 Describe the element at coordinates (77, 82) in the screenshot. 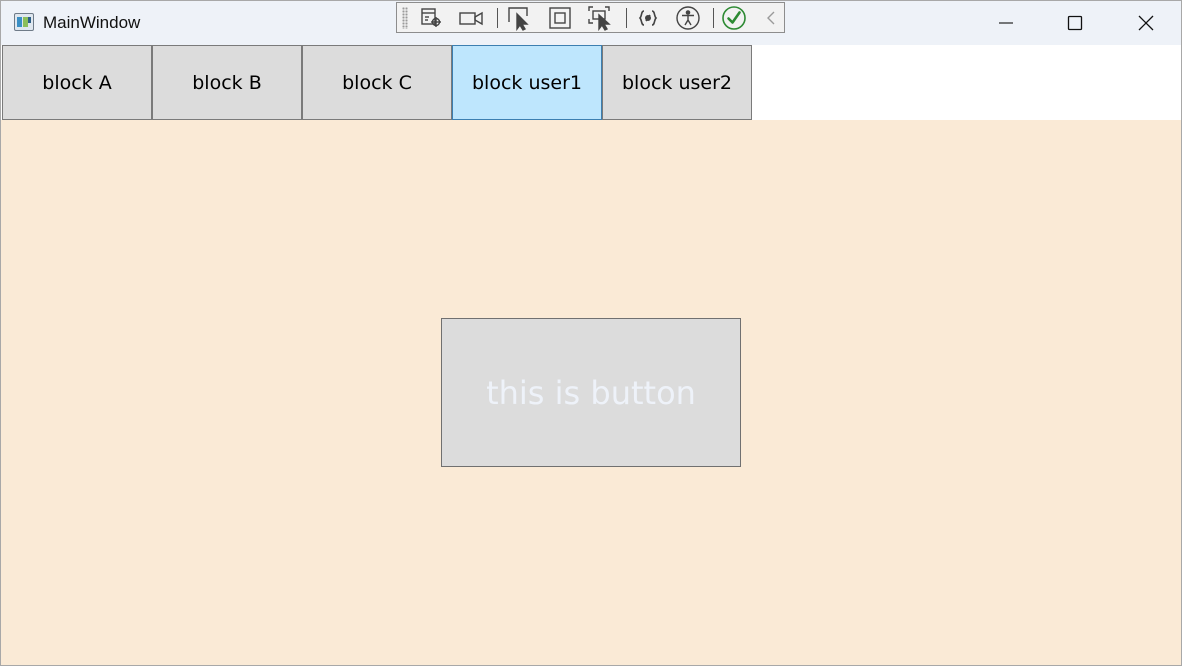

I see `tab-block-a: block A` at that location.